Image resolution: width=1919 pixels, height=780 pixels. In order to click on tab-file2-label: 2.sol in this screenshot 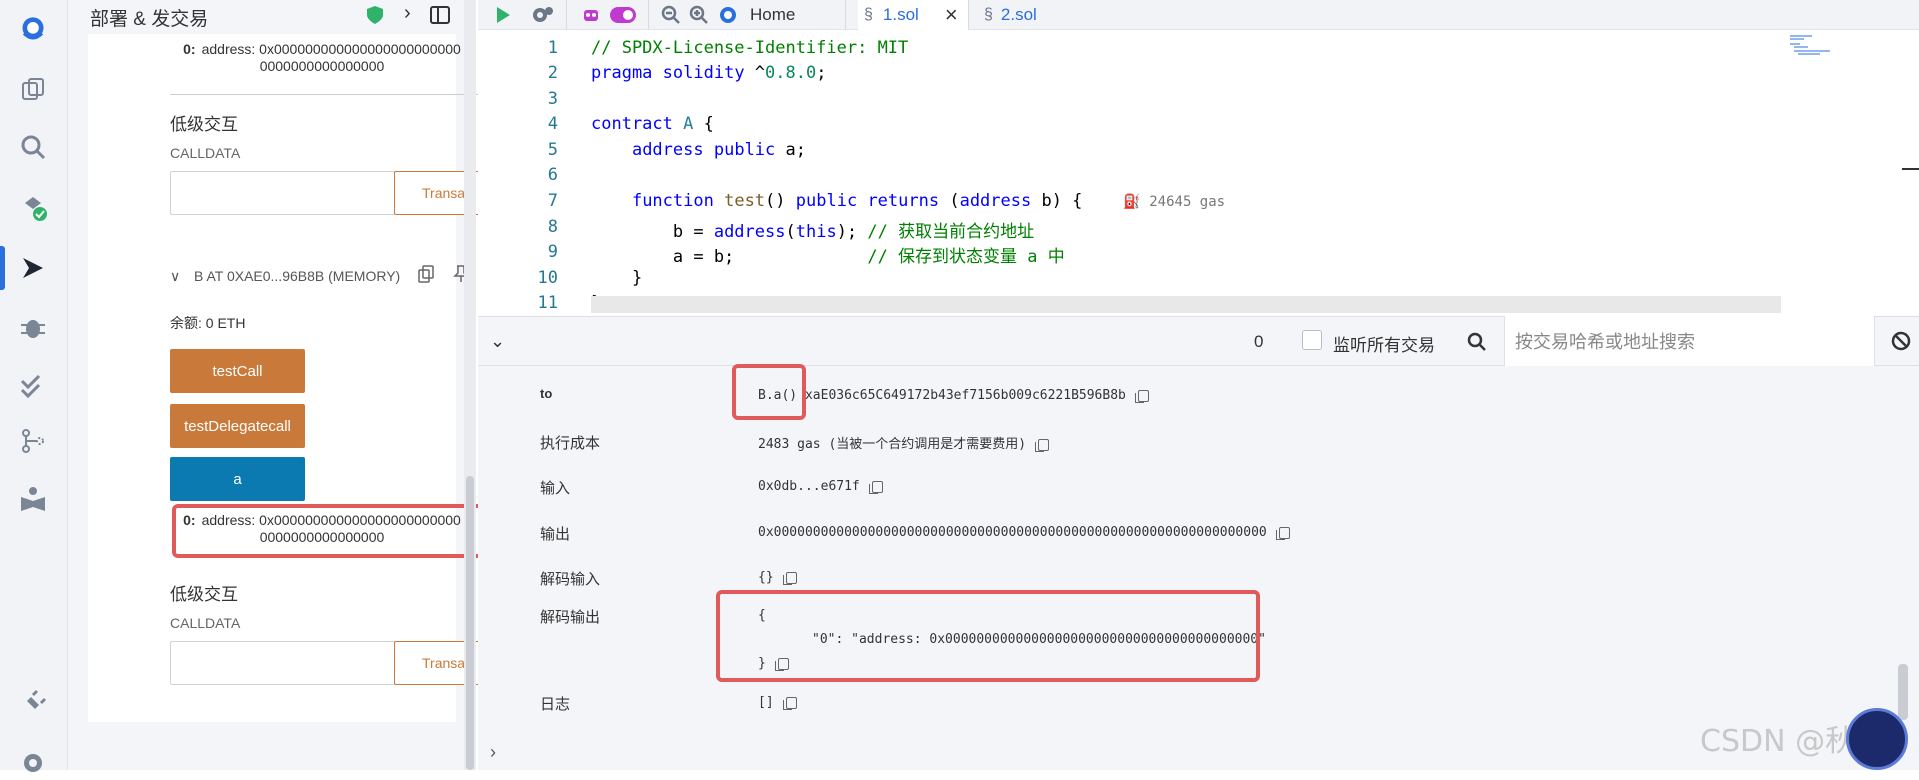, I will do `click(1018, 14)`.